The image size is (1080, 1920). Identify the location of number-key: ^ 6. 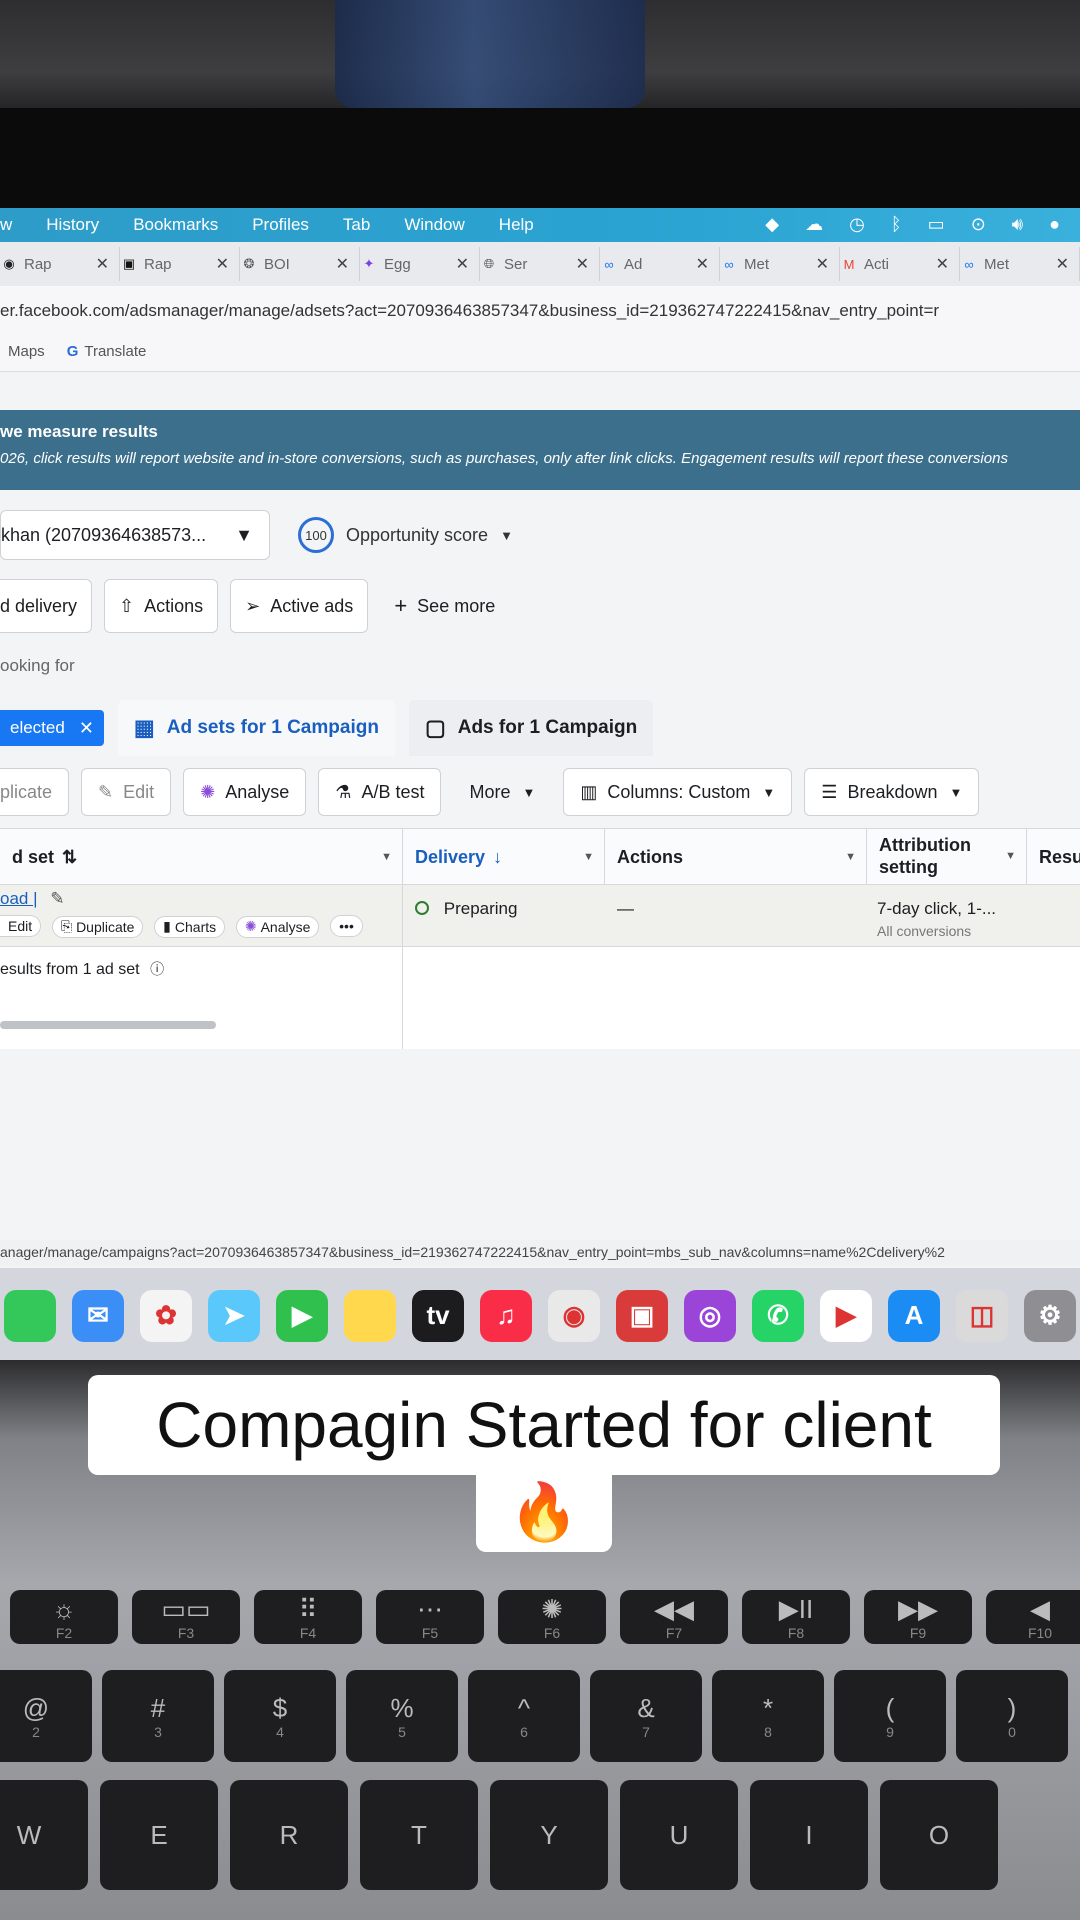
(524, 1716).